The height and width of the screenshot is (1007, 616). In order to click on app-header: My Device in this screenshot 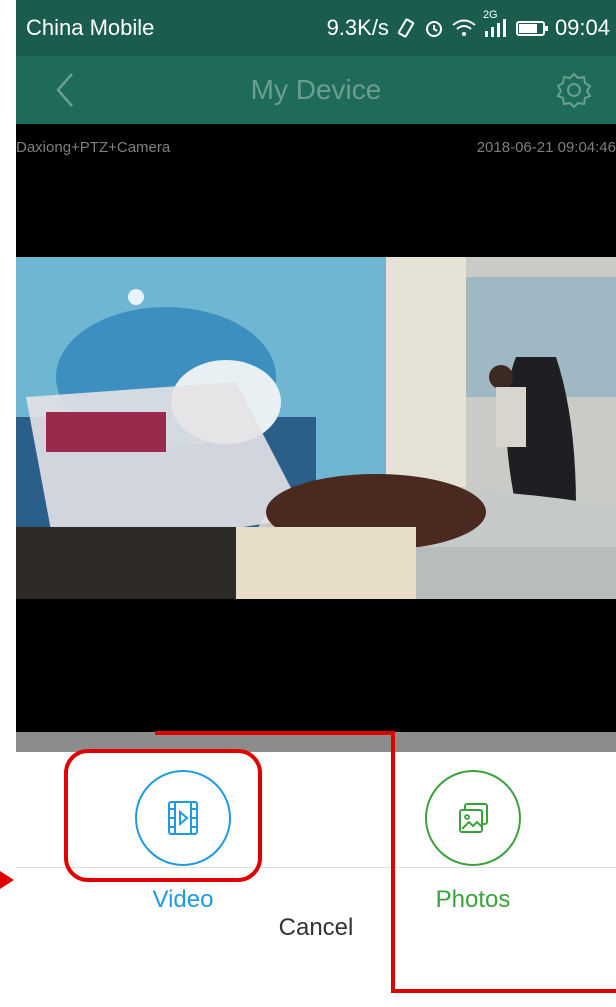, I will do `click(316, 90)`.